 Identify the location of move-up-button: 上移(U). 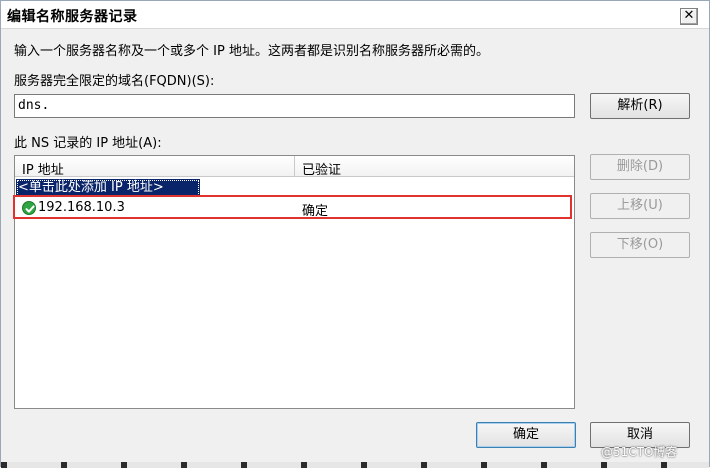
(640, 206).